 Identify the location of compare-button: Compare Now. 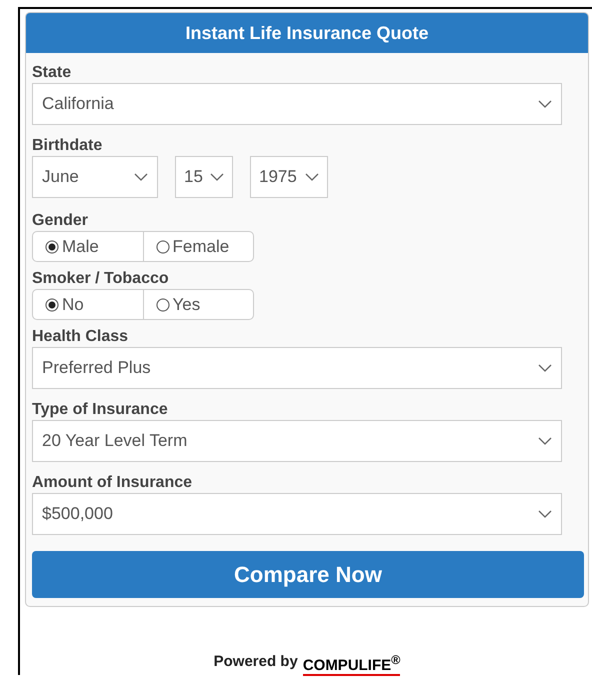
(308, 574).